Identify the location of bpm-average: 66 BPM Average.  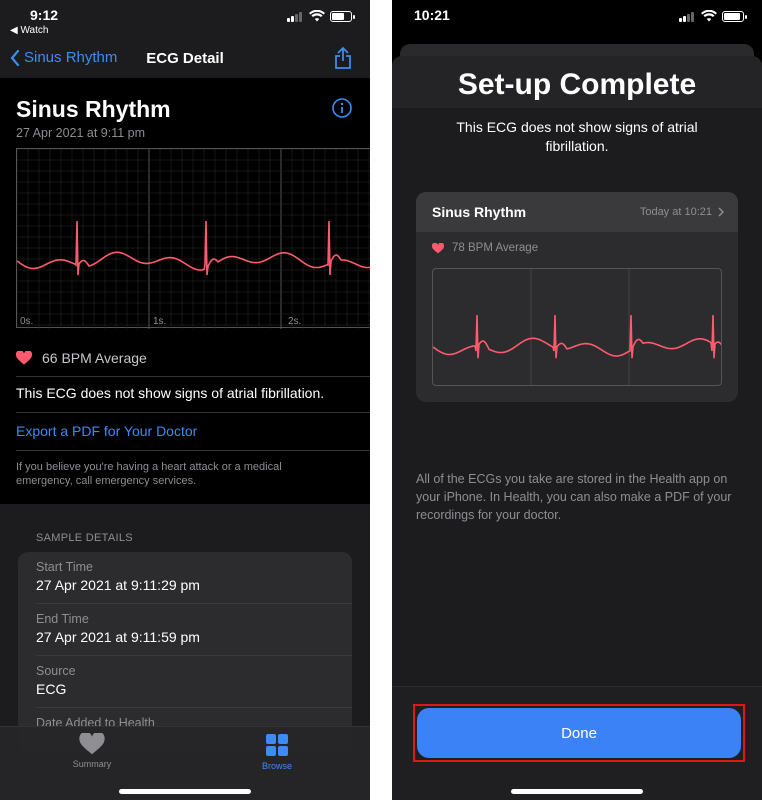
(81, 358).